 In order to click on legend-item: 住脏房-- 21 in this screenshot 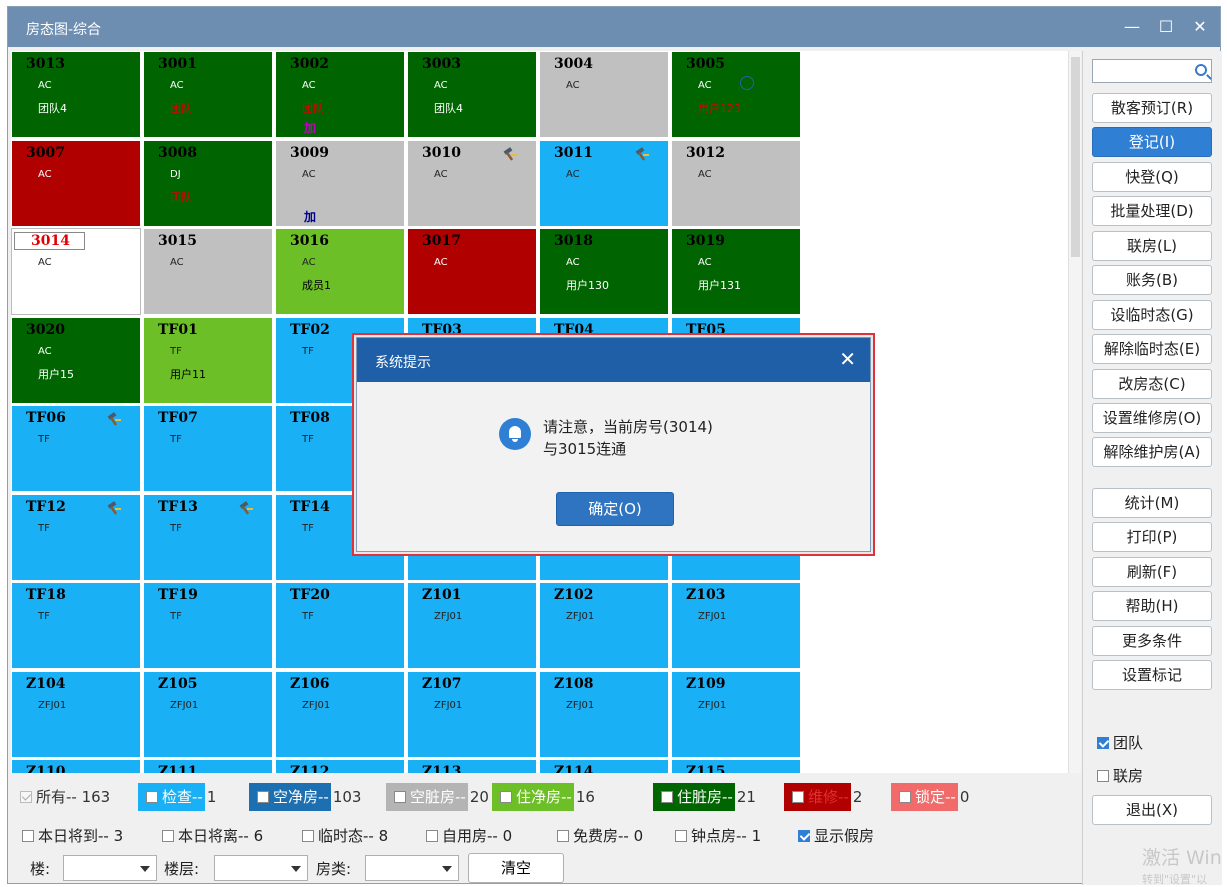, I will do `click(704, 797)`.